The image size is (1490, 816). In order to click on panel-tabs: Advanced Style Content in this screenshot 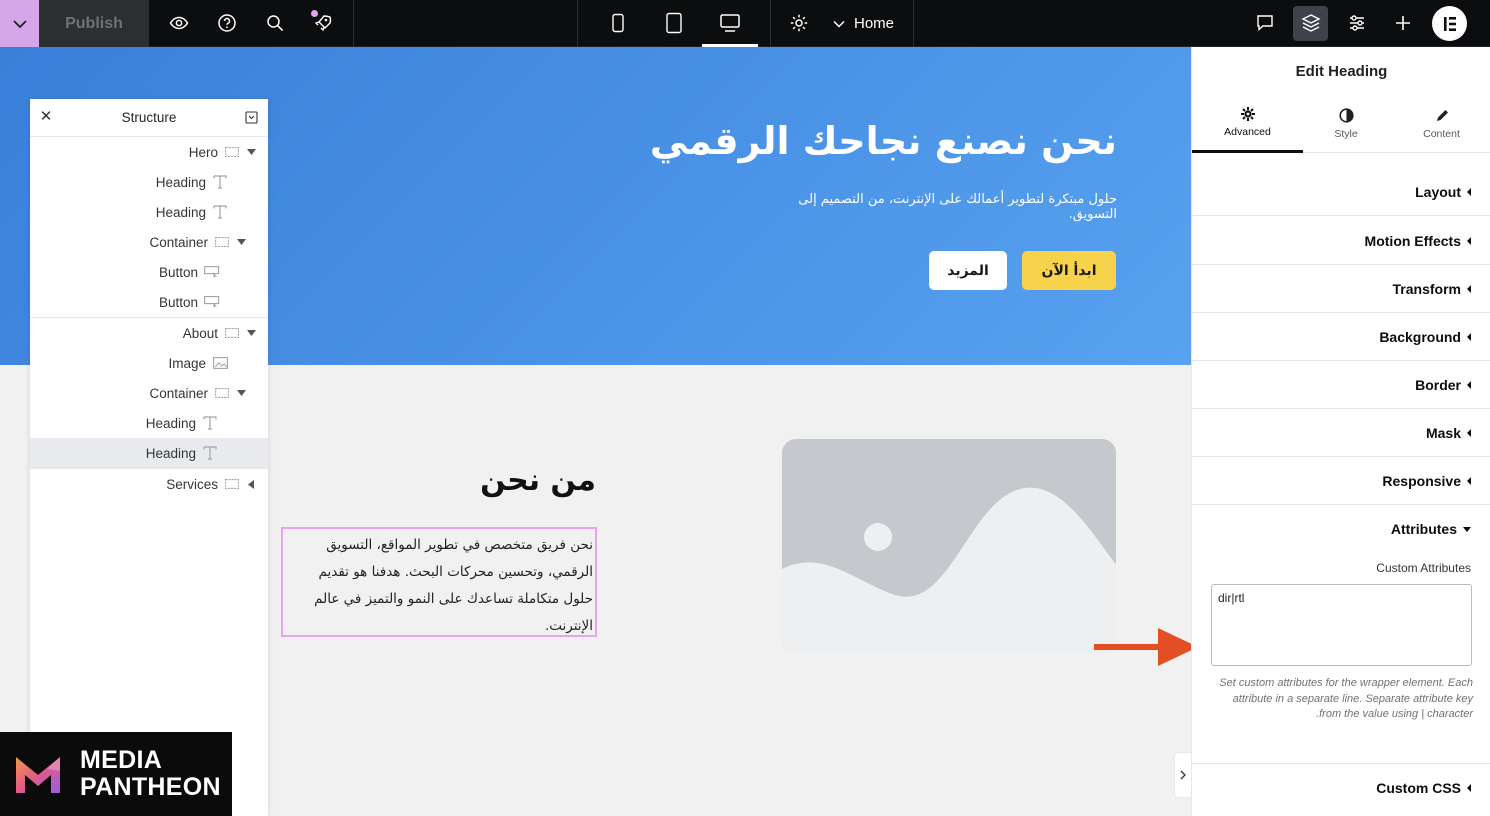, I will do `click(1341, 124)`.